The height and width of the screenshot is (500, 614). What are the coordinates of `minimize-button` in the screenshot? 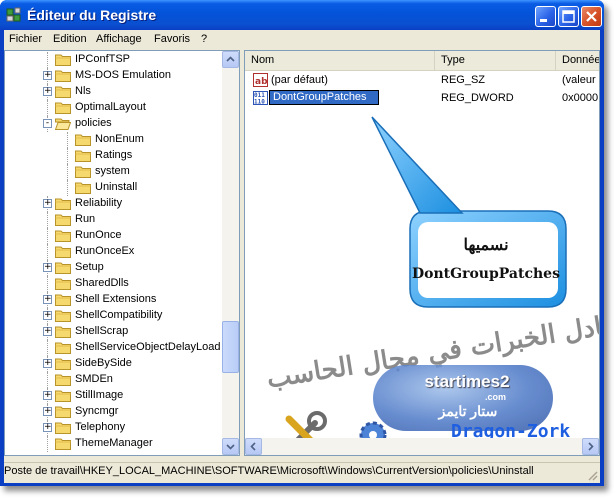 It's located at (545, 16).